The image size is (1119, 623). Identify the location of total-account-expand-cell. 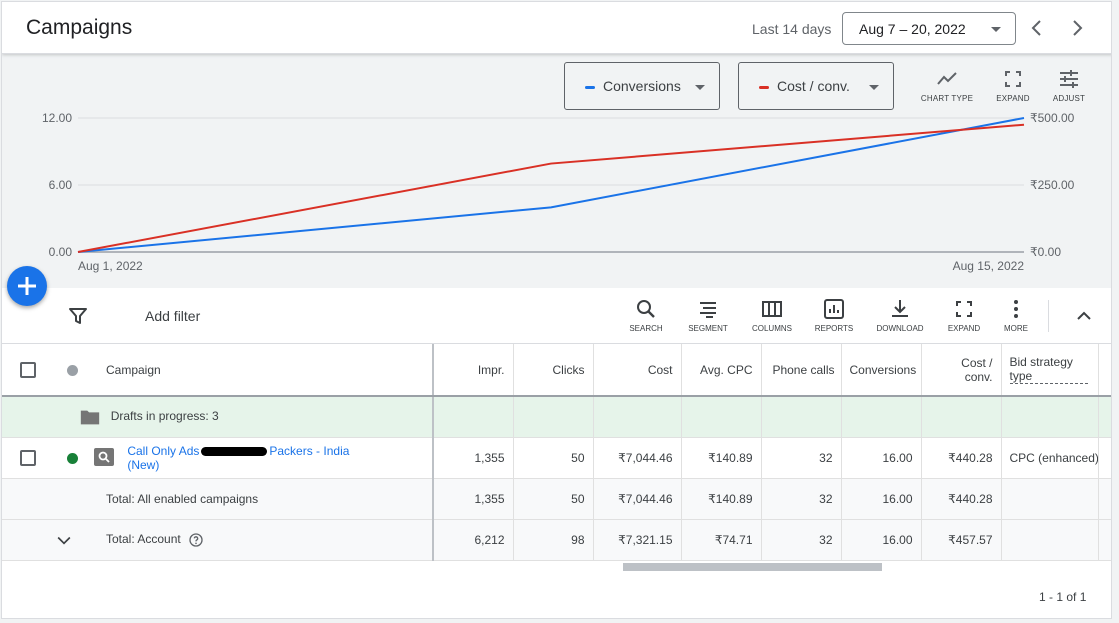
(46, 540).